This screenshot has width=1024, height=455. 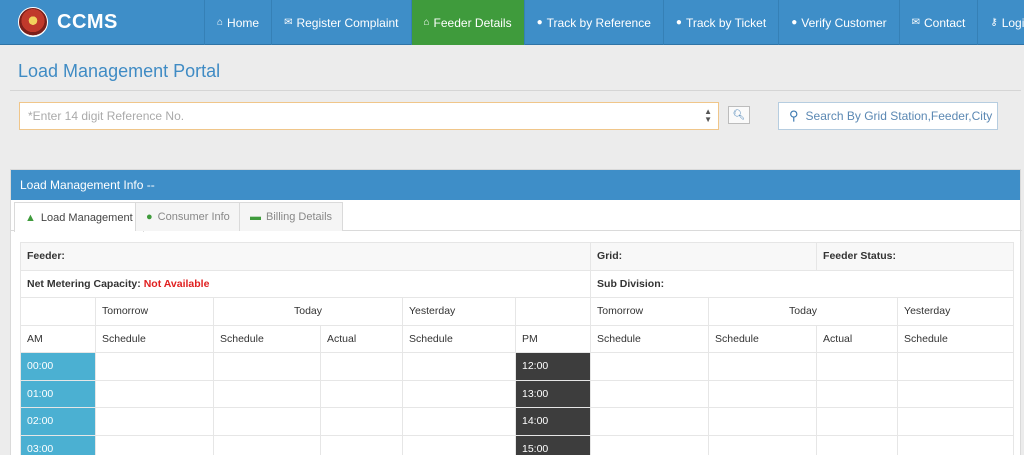 I want to click on pm-time-cell: 13:00, so click(x=553, y=393).